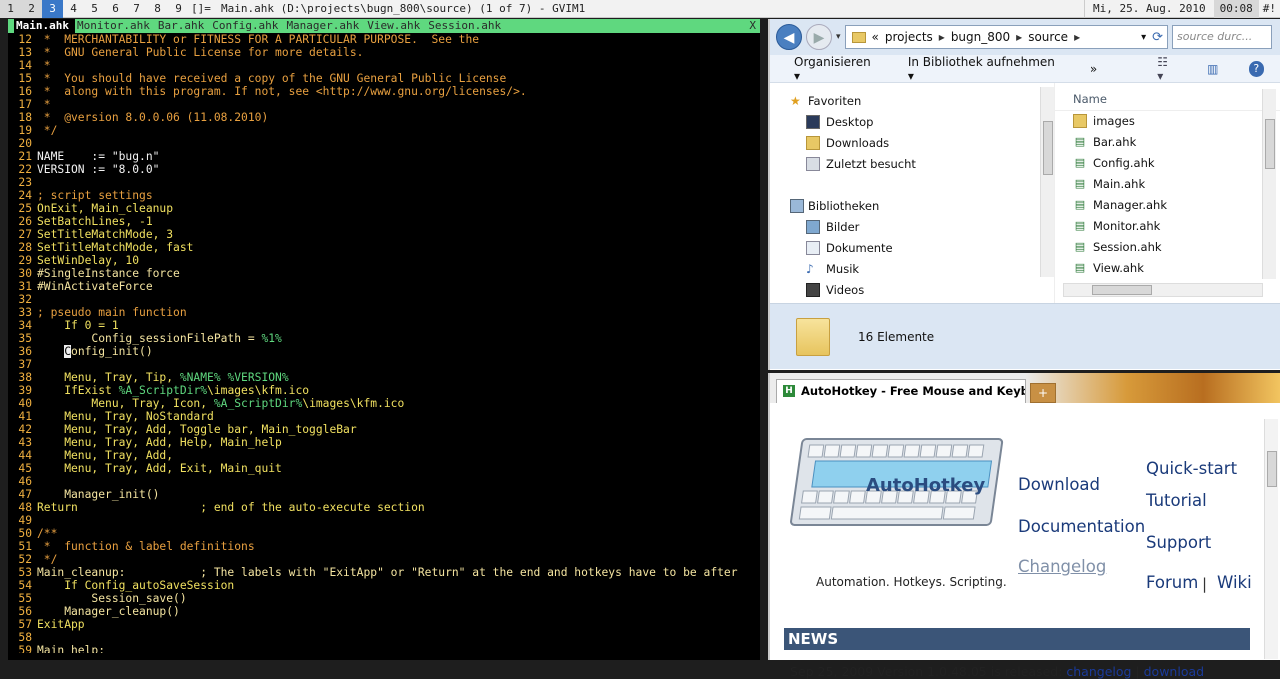  What do you see at coordinates (324, 26) in the screenshot?
I see `vim-tab-manager-ahk: Manager.ahk` at bounding box center [324, 26].